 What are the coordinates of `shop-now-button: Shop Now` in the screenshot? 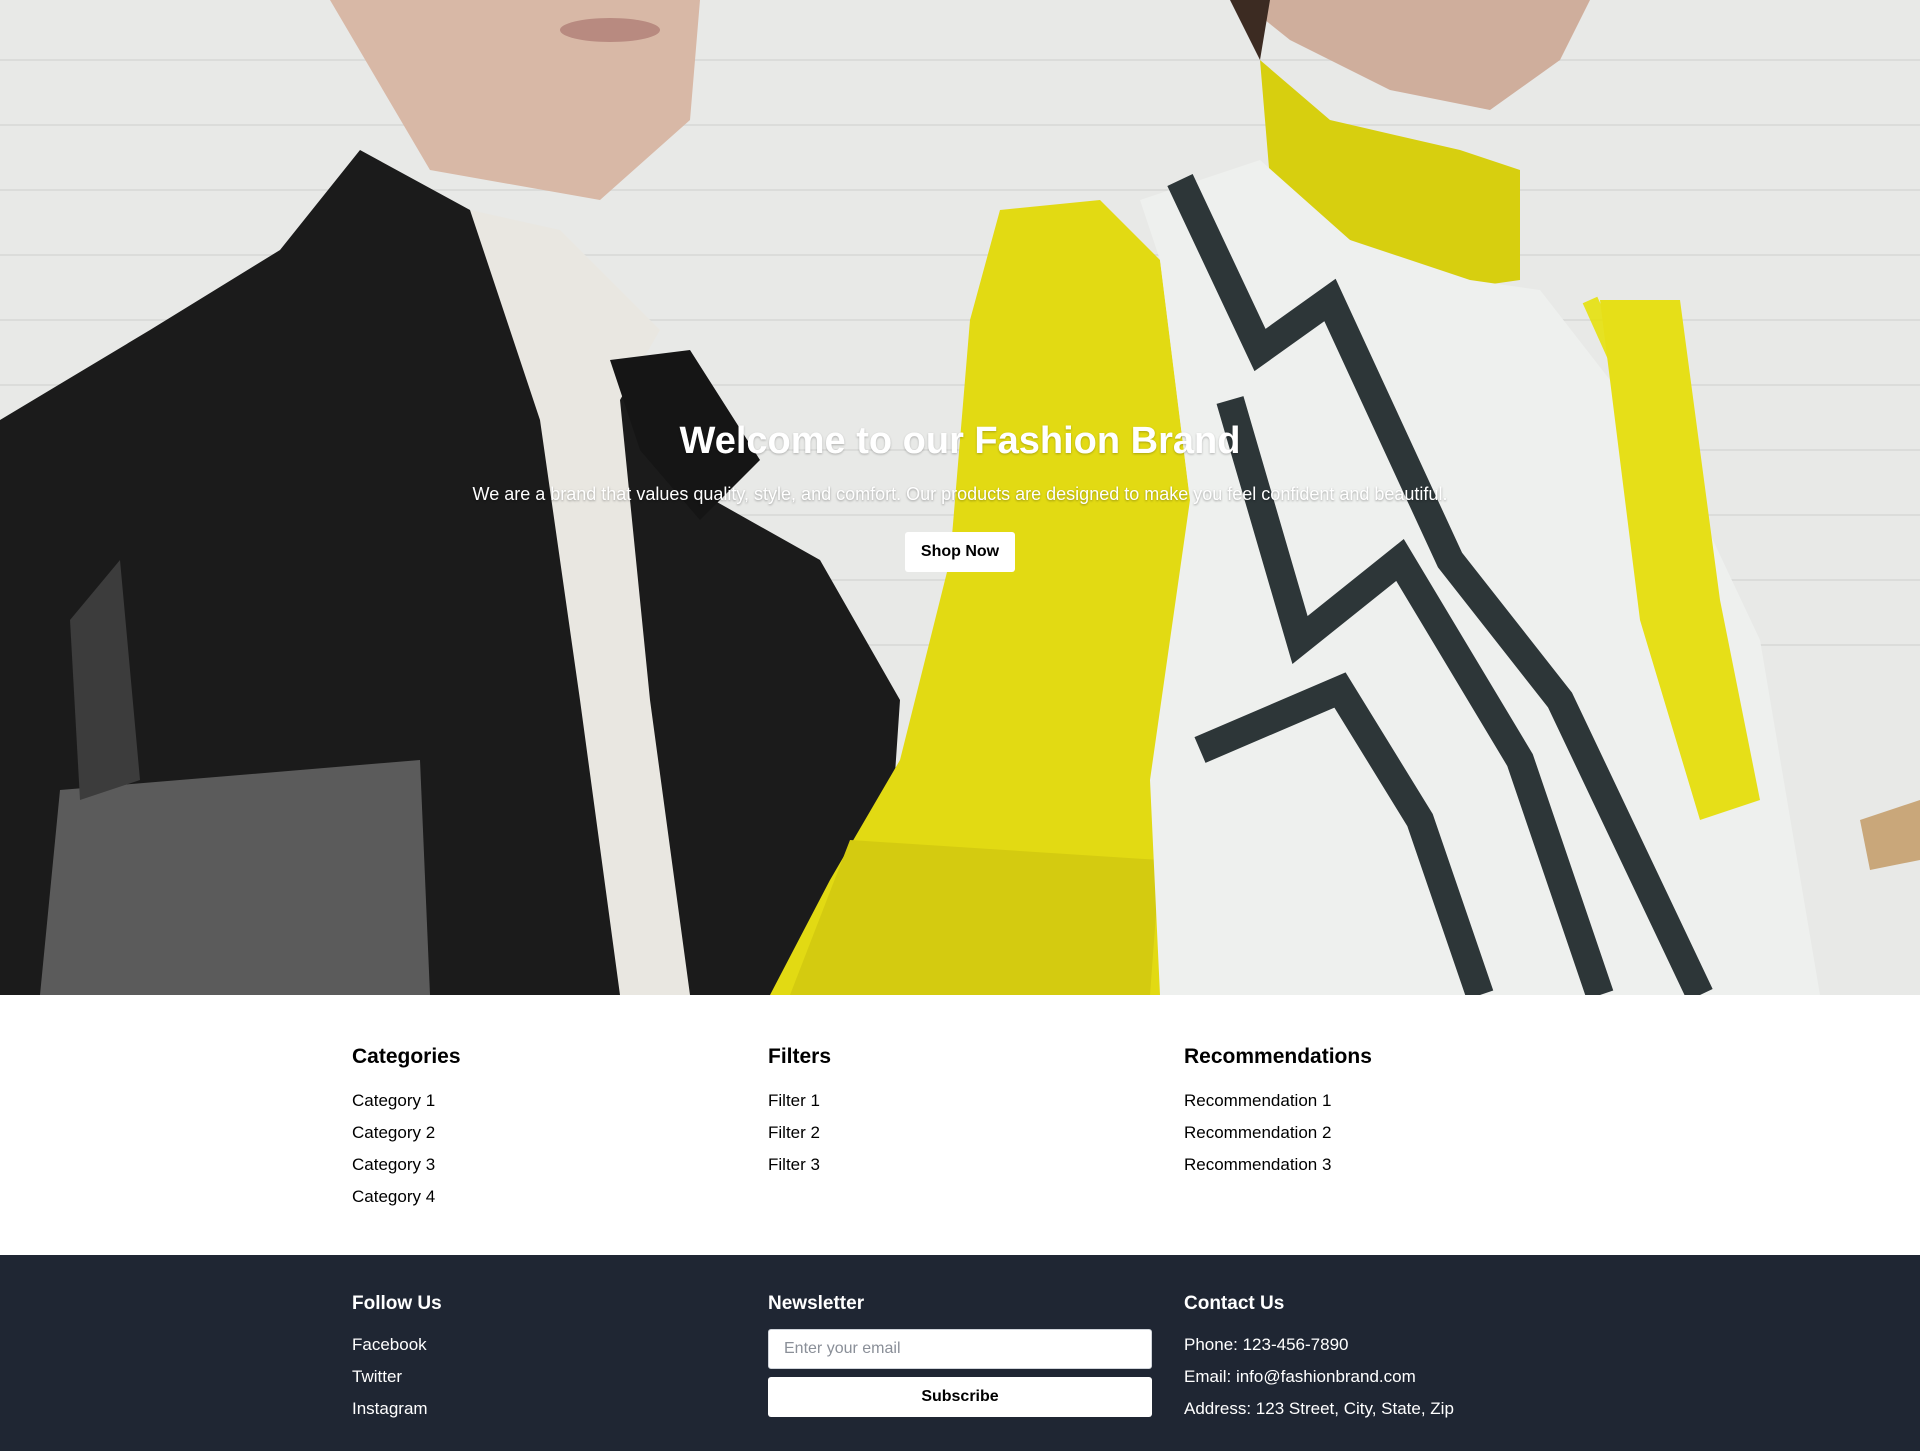 It's located at (960, 552).